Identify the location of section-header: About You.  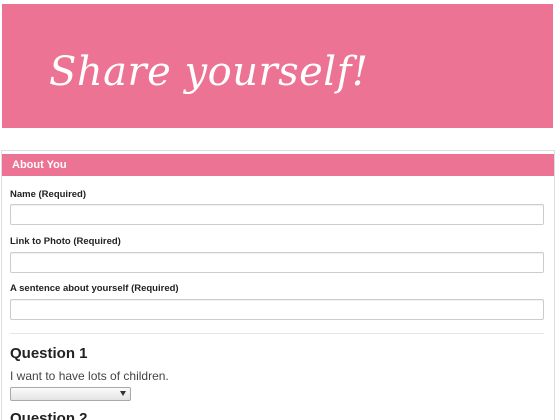
(278, 165).